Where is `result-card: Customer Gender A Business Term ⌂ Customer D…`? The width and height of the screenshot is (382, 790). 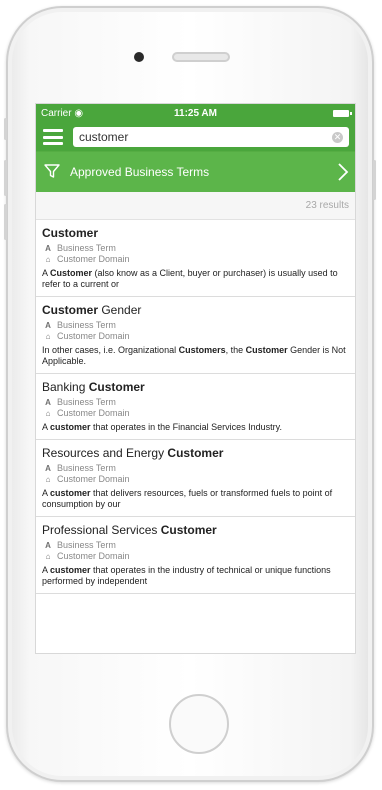 result-card: Customer Gender A Business Term ⌂ Customer D… is located at coordinates (195, 335).